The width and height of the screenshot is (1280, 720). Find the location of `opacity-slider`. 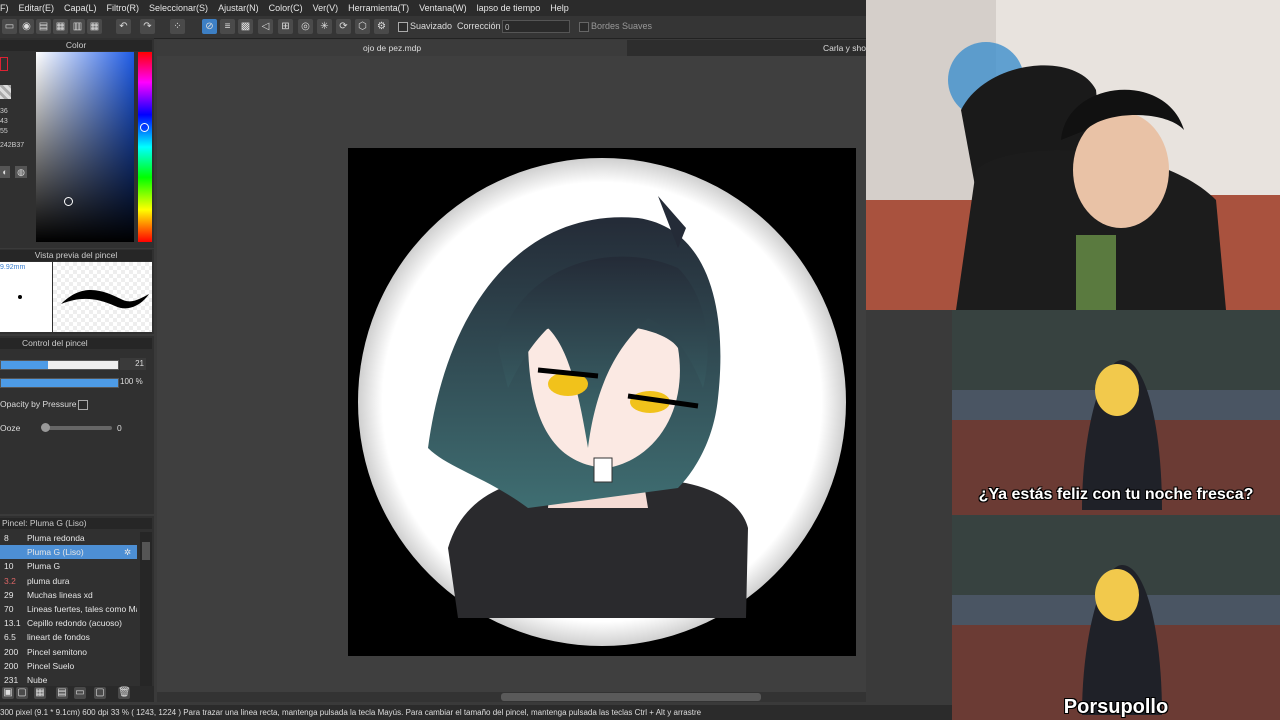

opacity-slider is located at coordinates (59, 383).